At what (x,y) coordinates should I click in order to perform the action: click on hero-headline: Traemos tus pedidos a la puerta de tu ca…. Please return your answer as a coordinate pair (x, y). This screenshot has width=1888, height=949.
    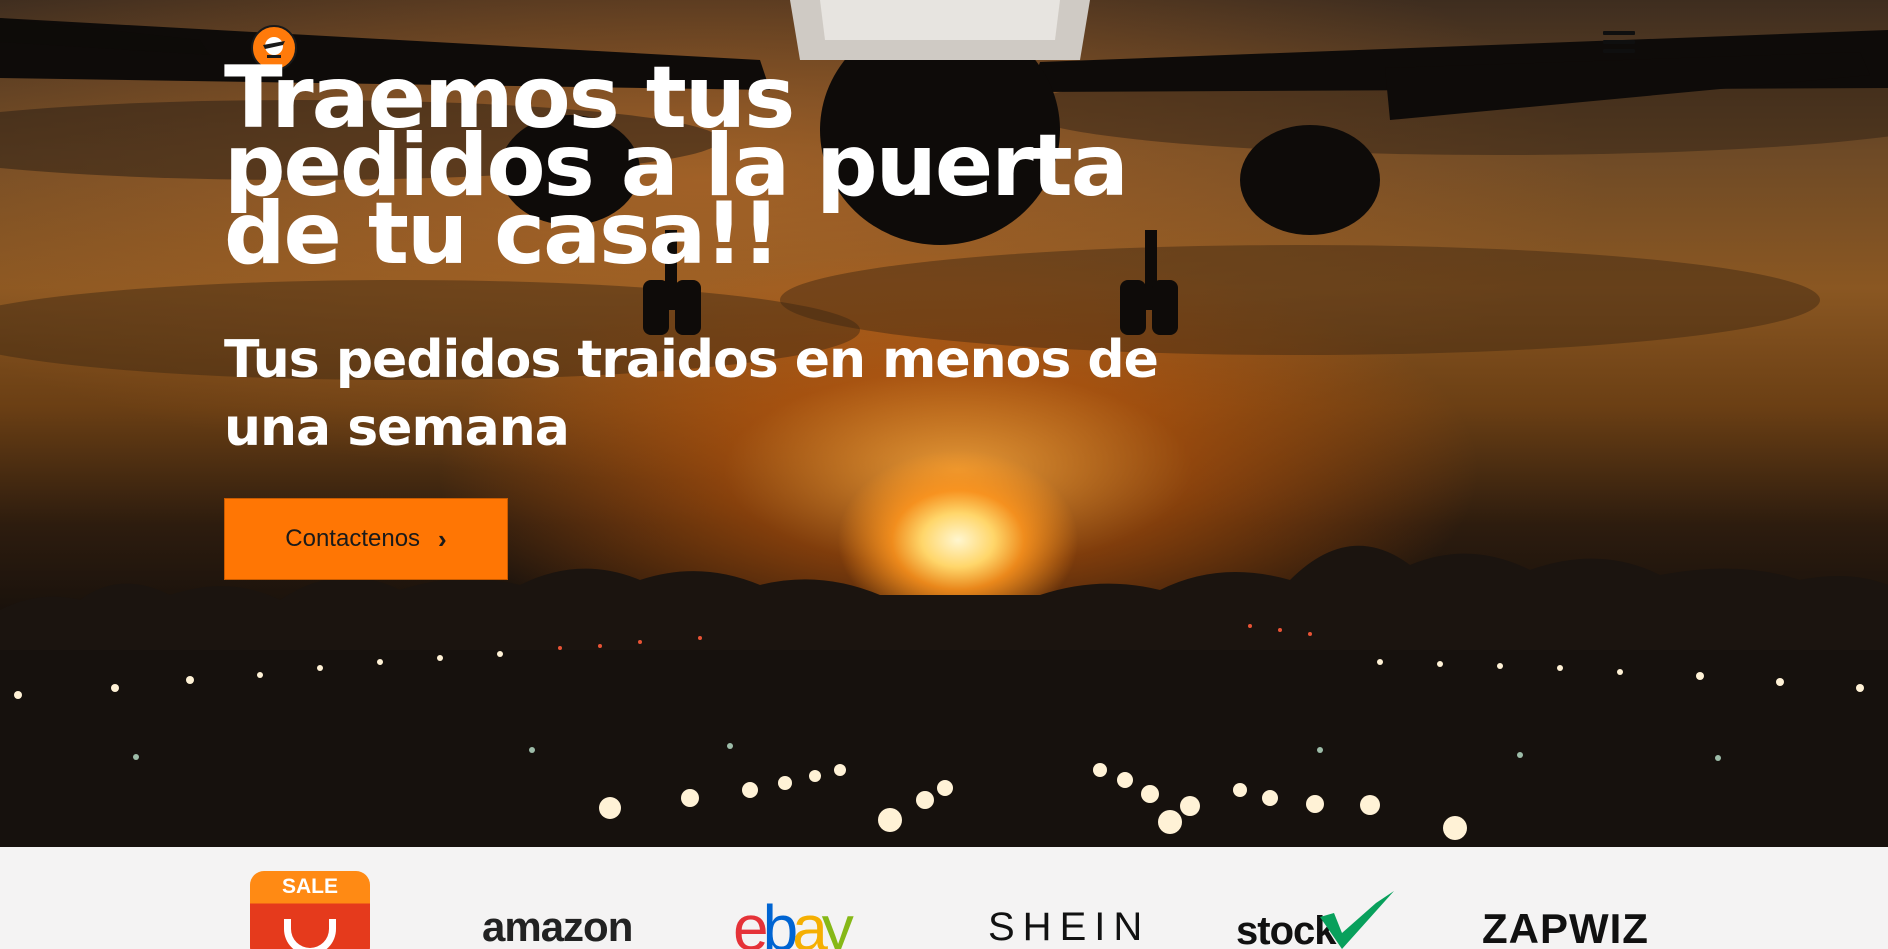
    Looking at the image, I should click on (676, 166).